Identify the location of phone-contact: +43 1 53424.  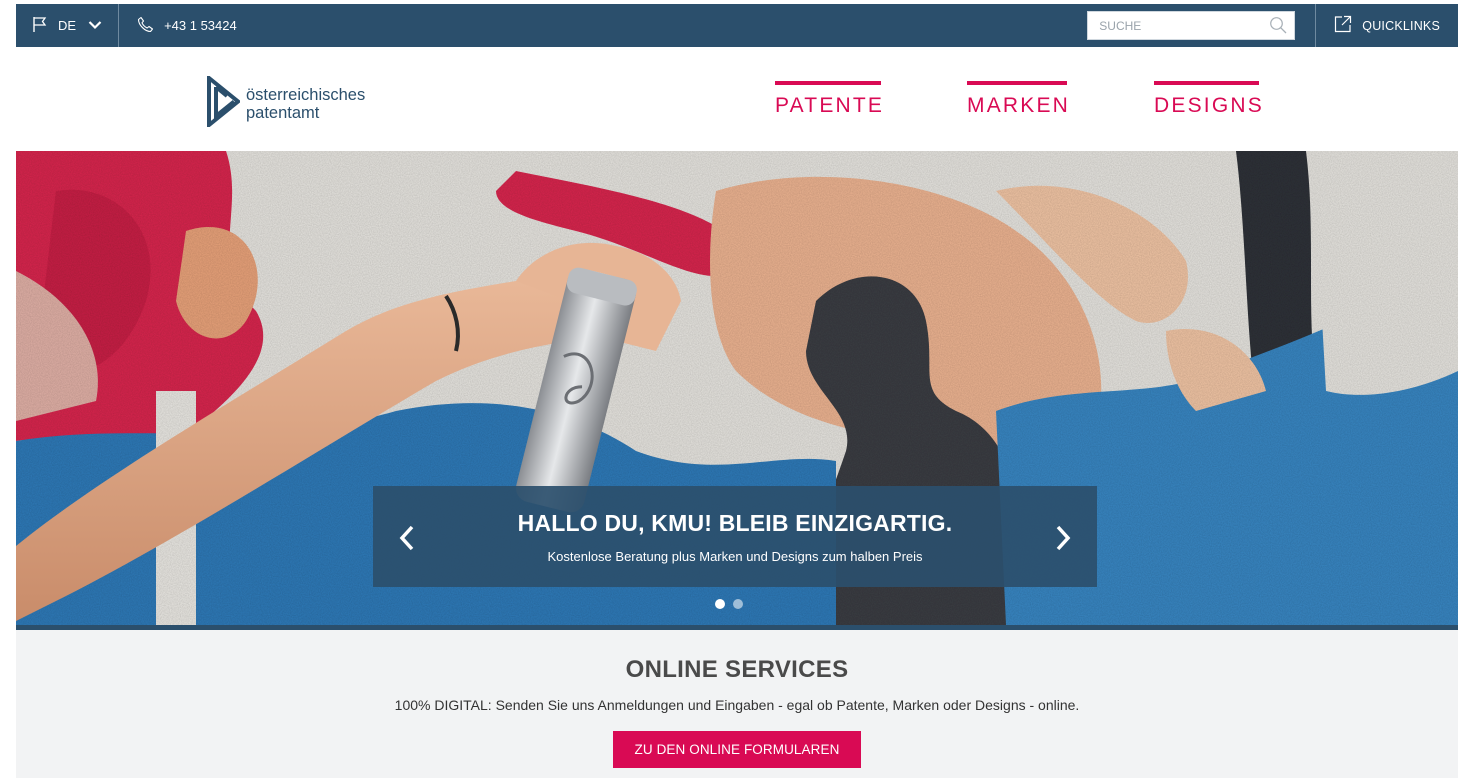
(178, 26).